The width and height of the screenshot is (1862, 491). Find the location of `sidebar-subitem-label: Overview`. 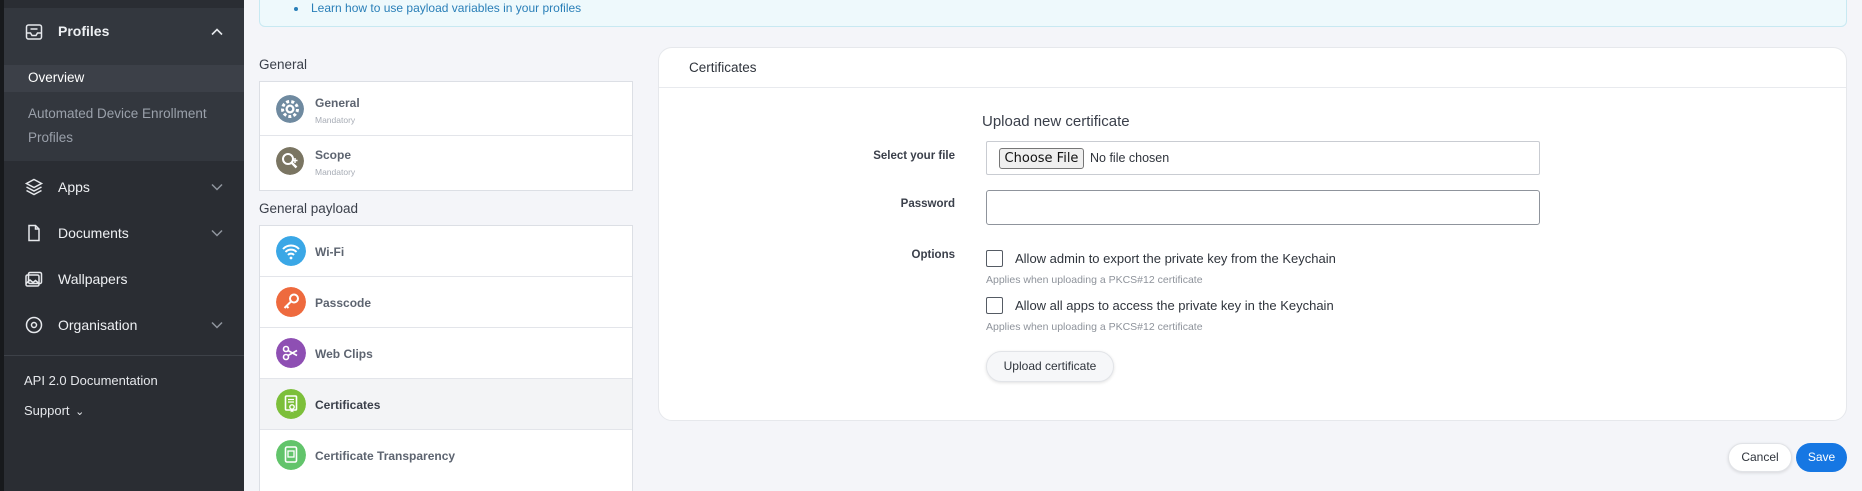

sidebar-subitem-label: Overview is located at coordinates (56, 77).